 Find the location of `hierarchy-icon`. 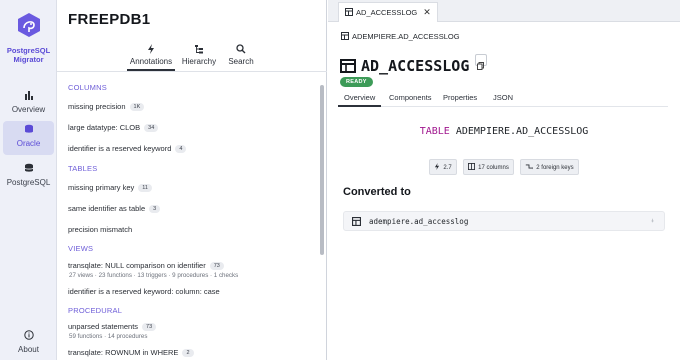

hierarchy-icon is located at coordinates (199, 50).